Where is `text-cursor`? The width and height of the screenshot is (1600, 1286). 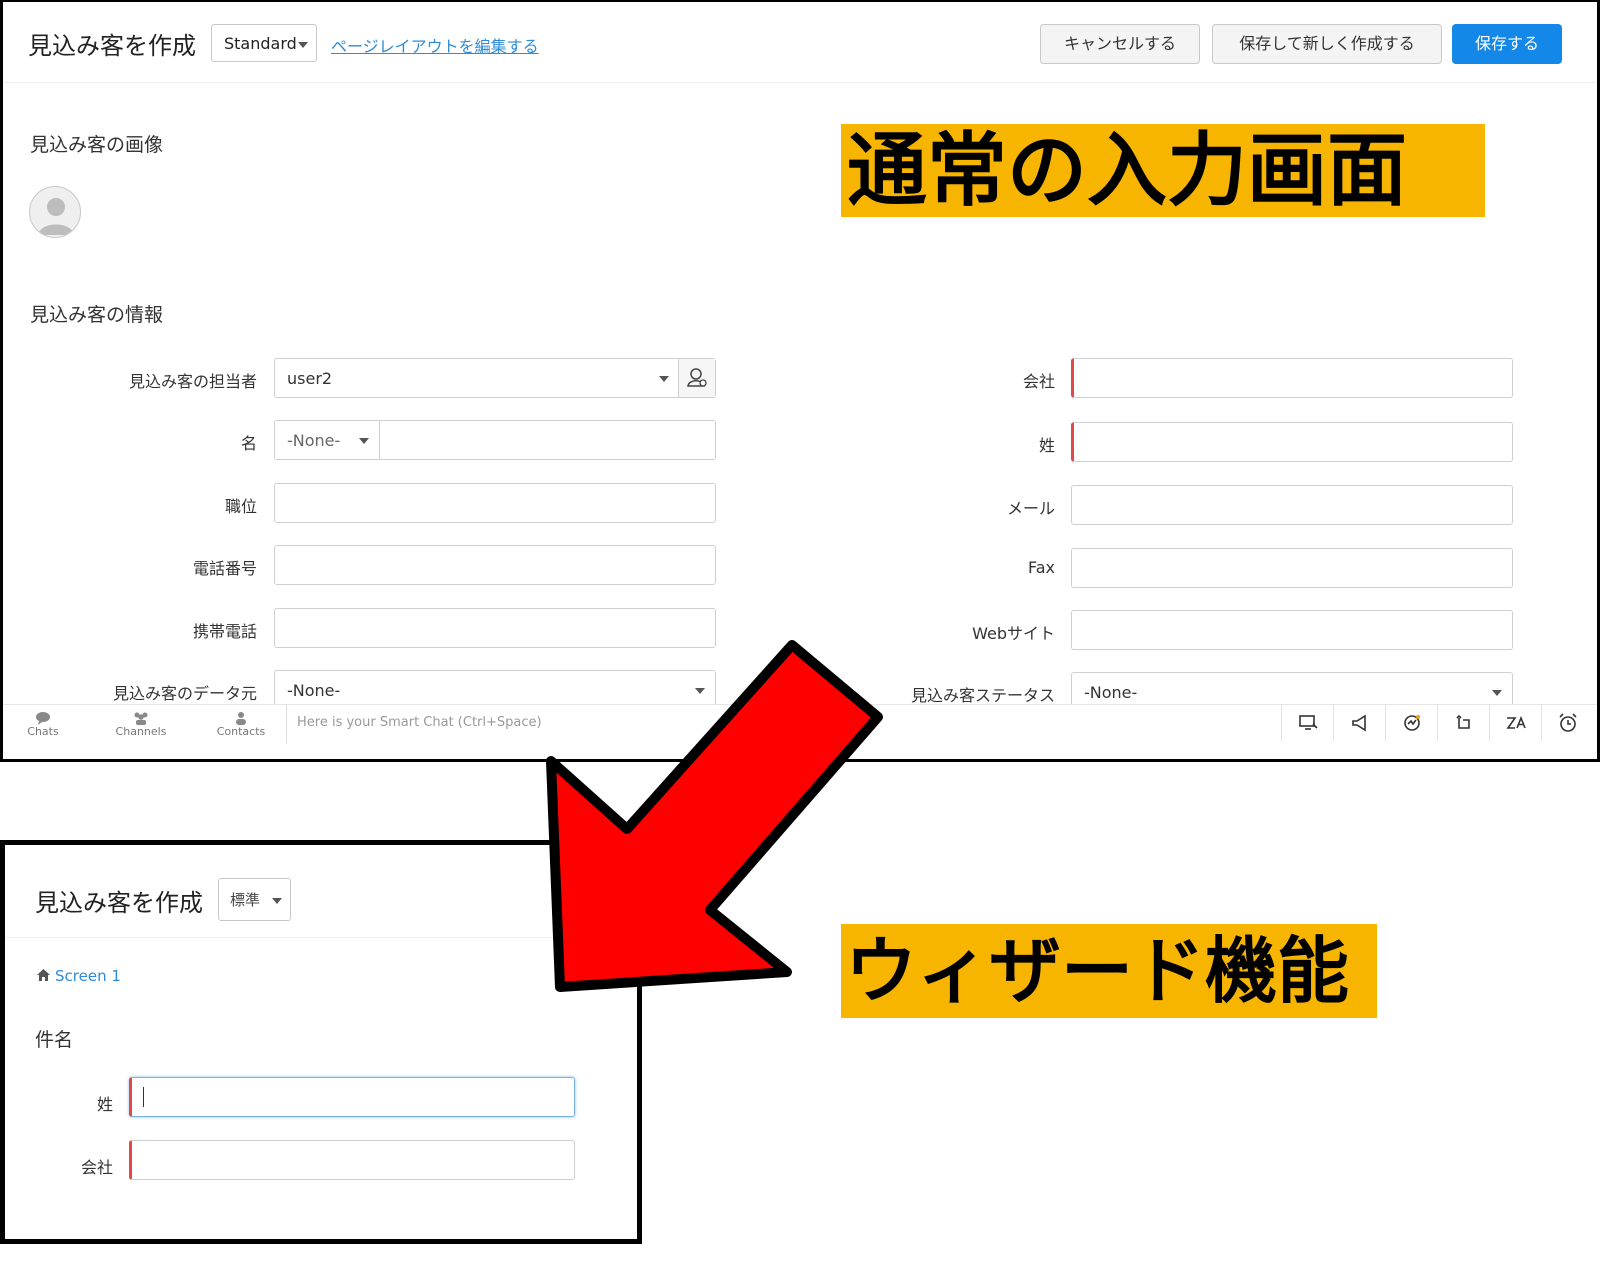
text-cursor is located at coordinates (143, 1097).